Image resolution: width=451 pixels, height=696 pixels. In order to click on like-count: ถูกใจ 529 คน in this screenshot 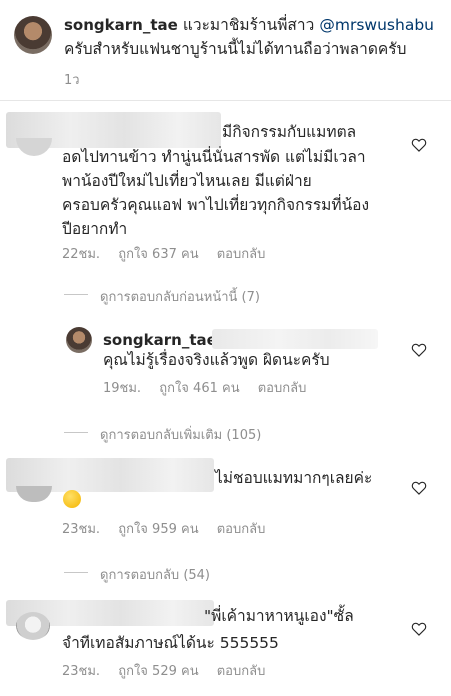, I will do `click(158, 671)`.